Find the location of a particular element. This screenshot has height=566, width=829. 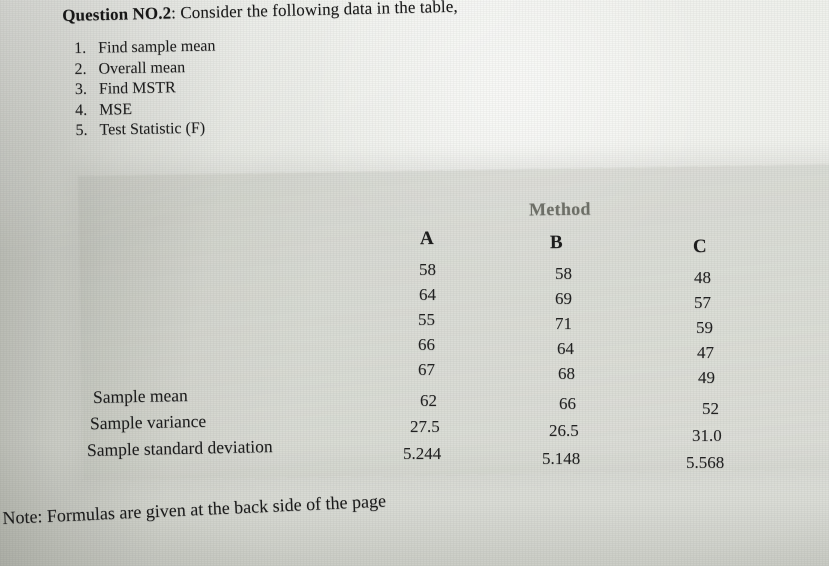

table-cell: 5.148 is located at coordinates (561, 458).